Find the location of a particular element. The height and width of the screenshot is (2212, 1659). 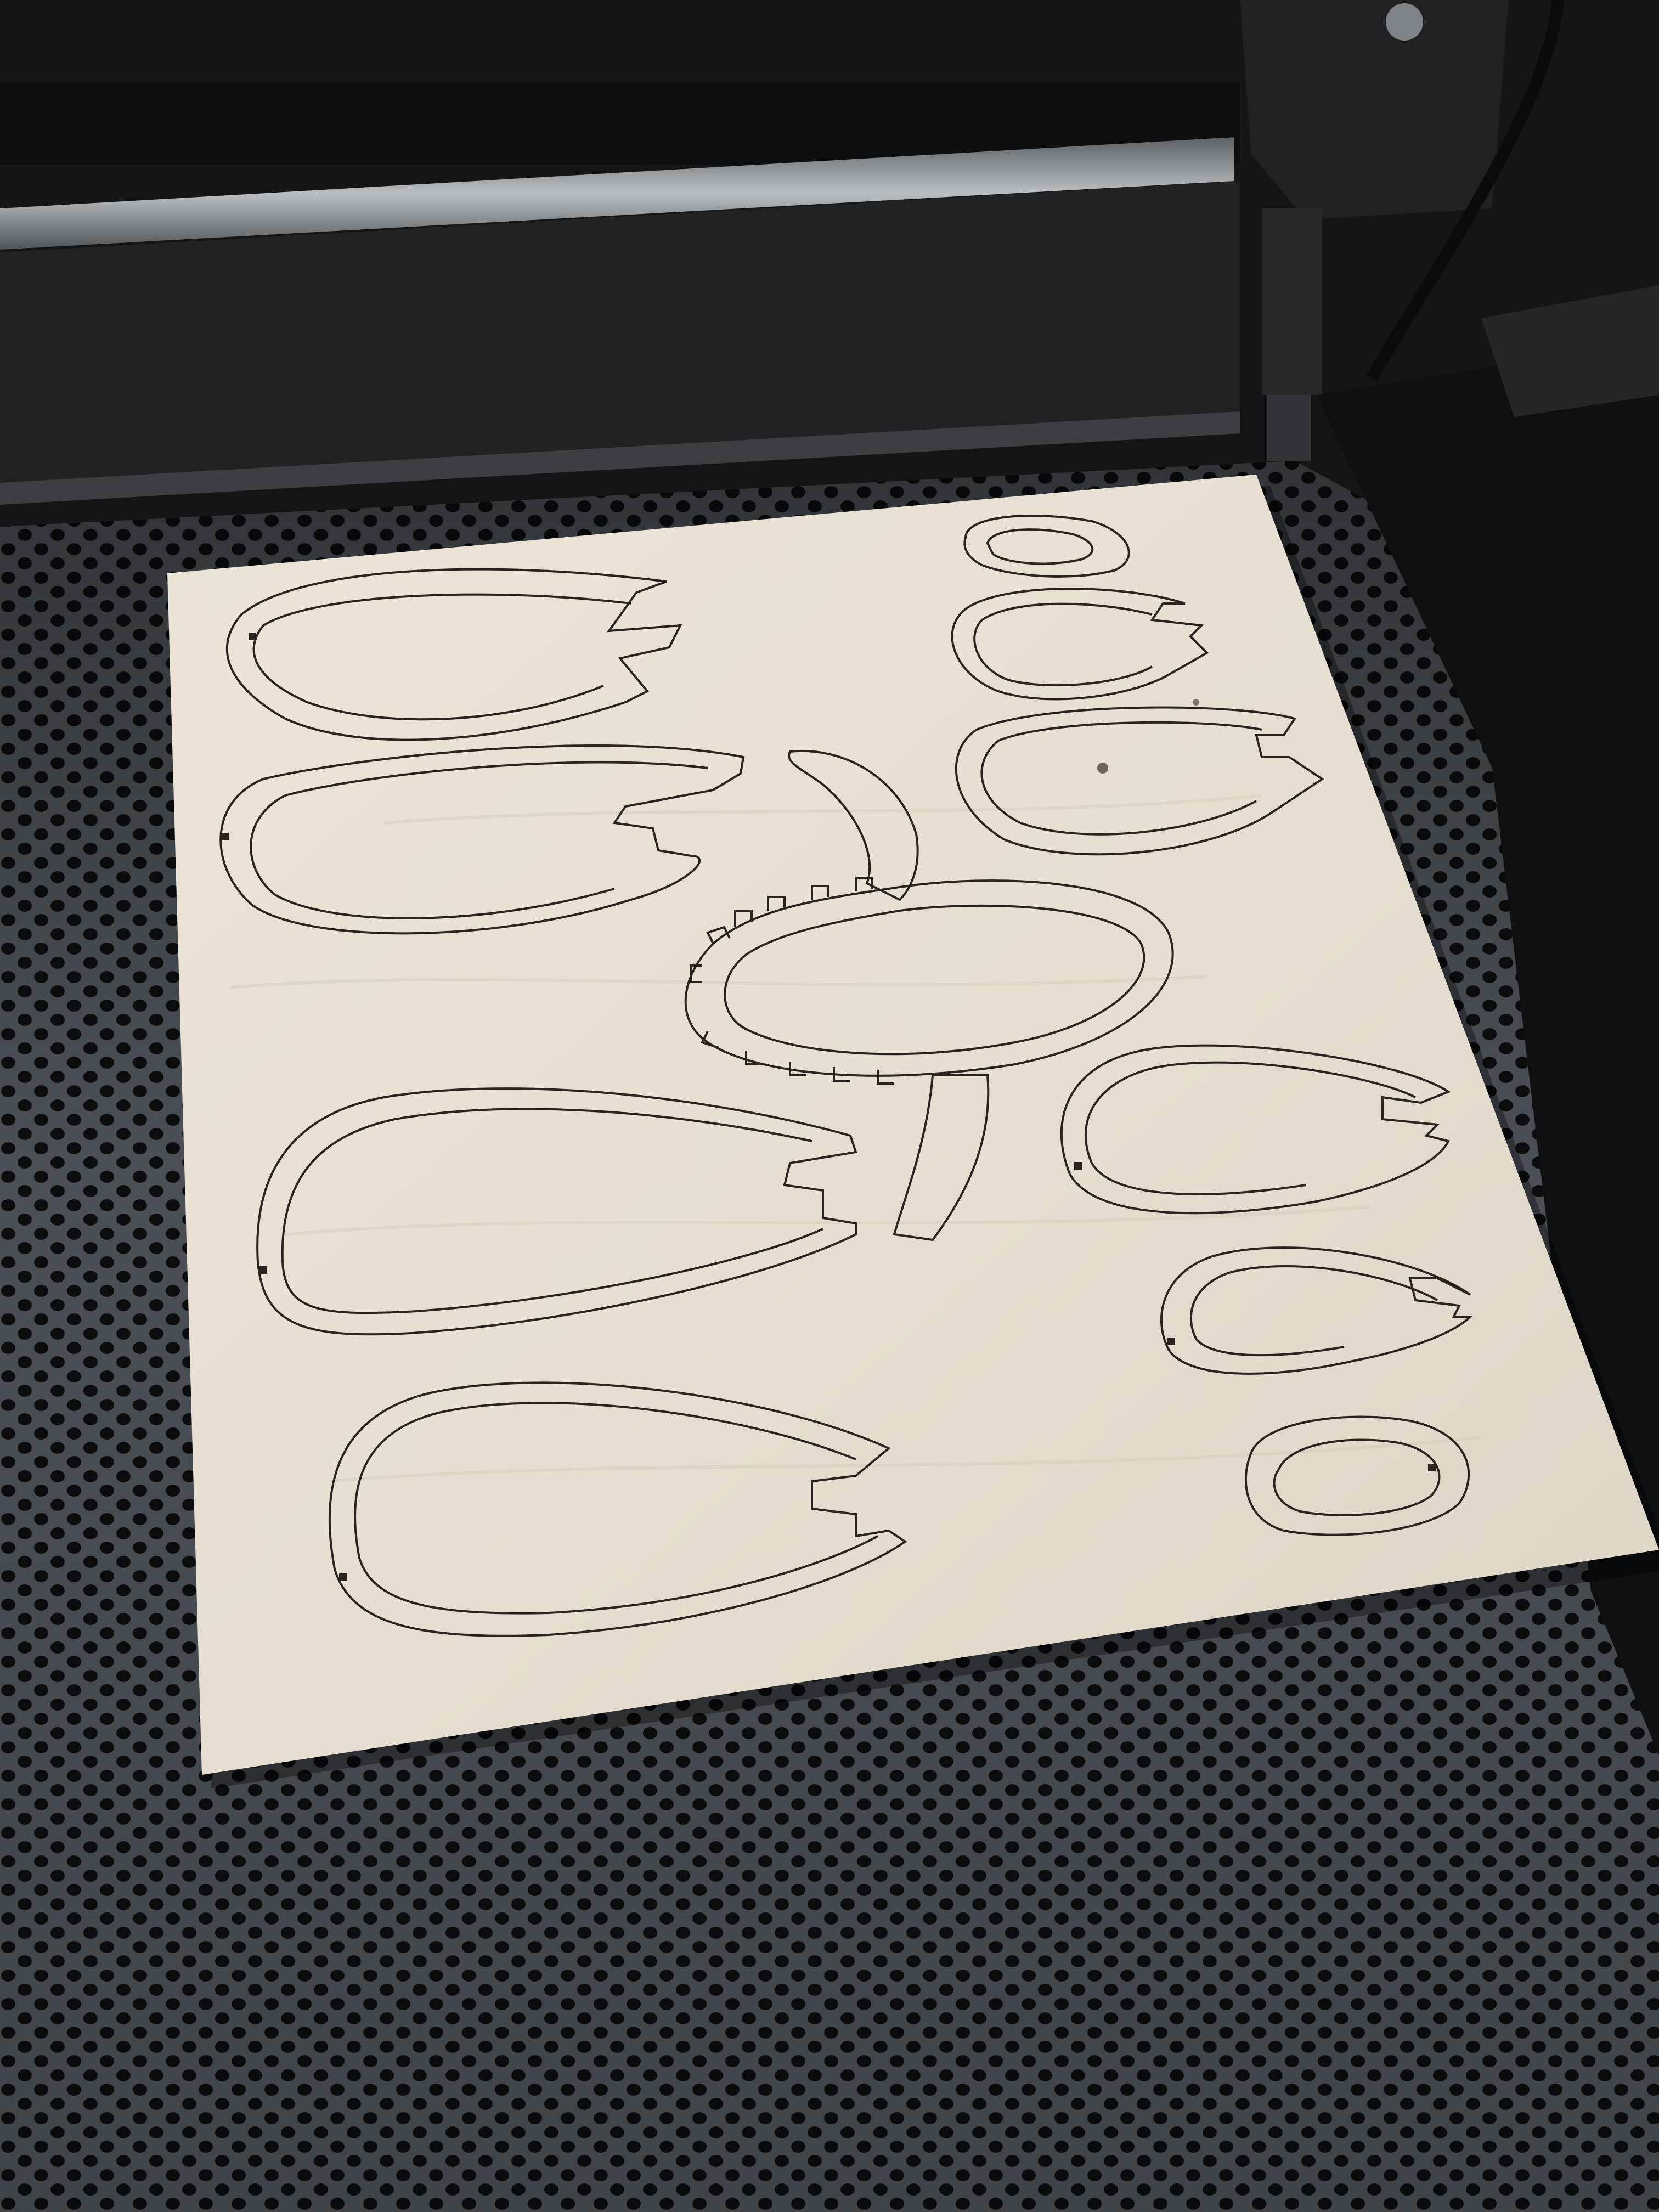

laser-nozzle is located at coordinates (1289, 428).